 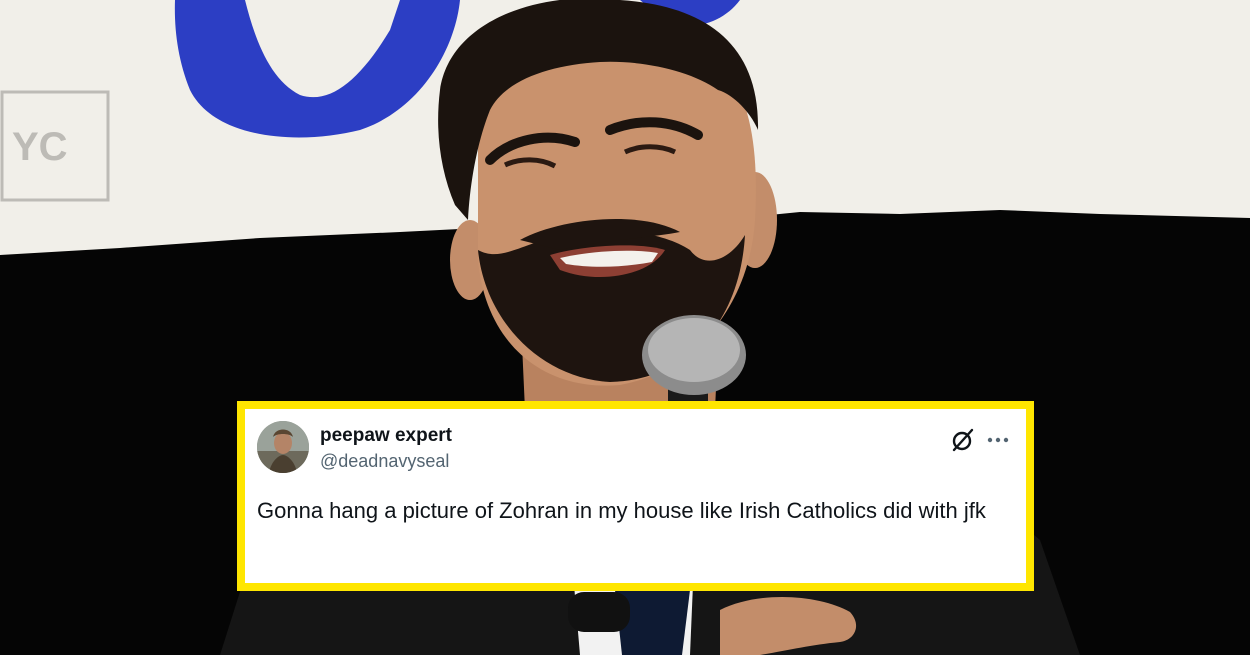 I want to click on avatar, so click(x=283, y=447).